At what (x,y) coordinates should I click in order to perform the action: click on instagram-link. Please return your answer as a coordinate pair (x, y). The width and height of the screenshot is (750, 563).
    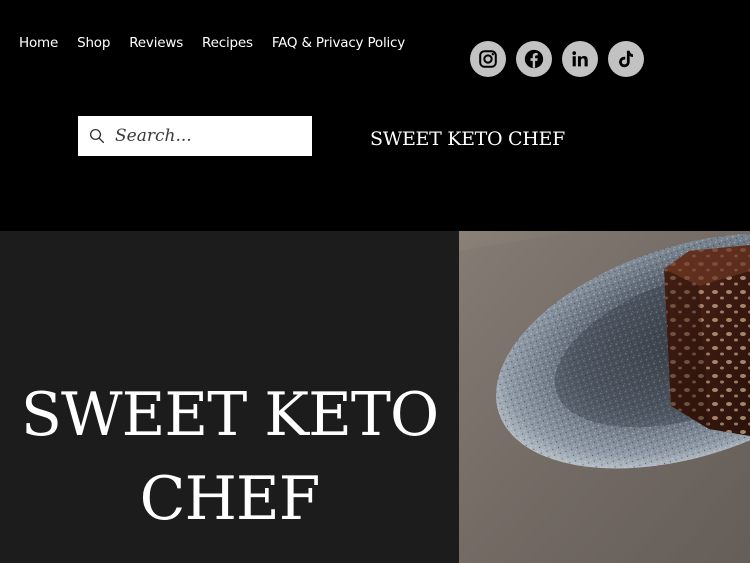
    Looking at the image, I should click on (488, 59).